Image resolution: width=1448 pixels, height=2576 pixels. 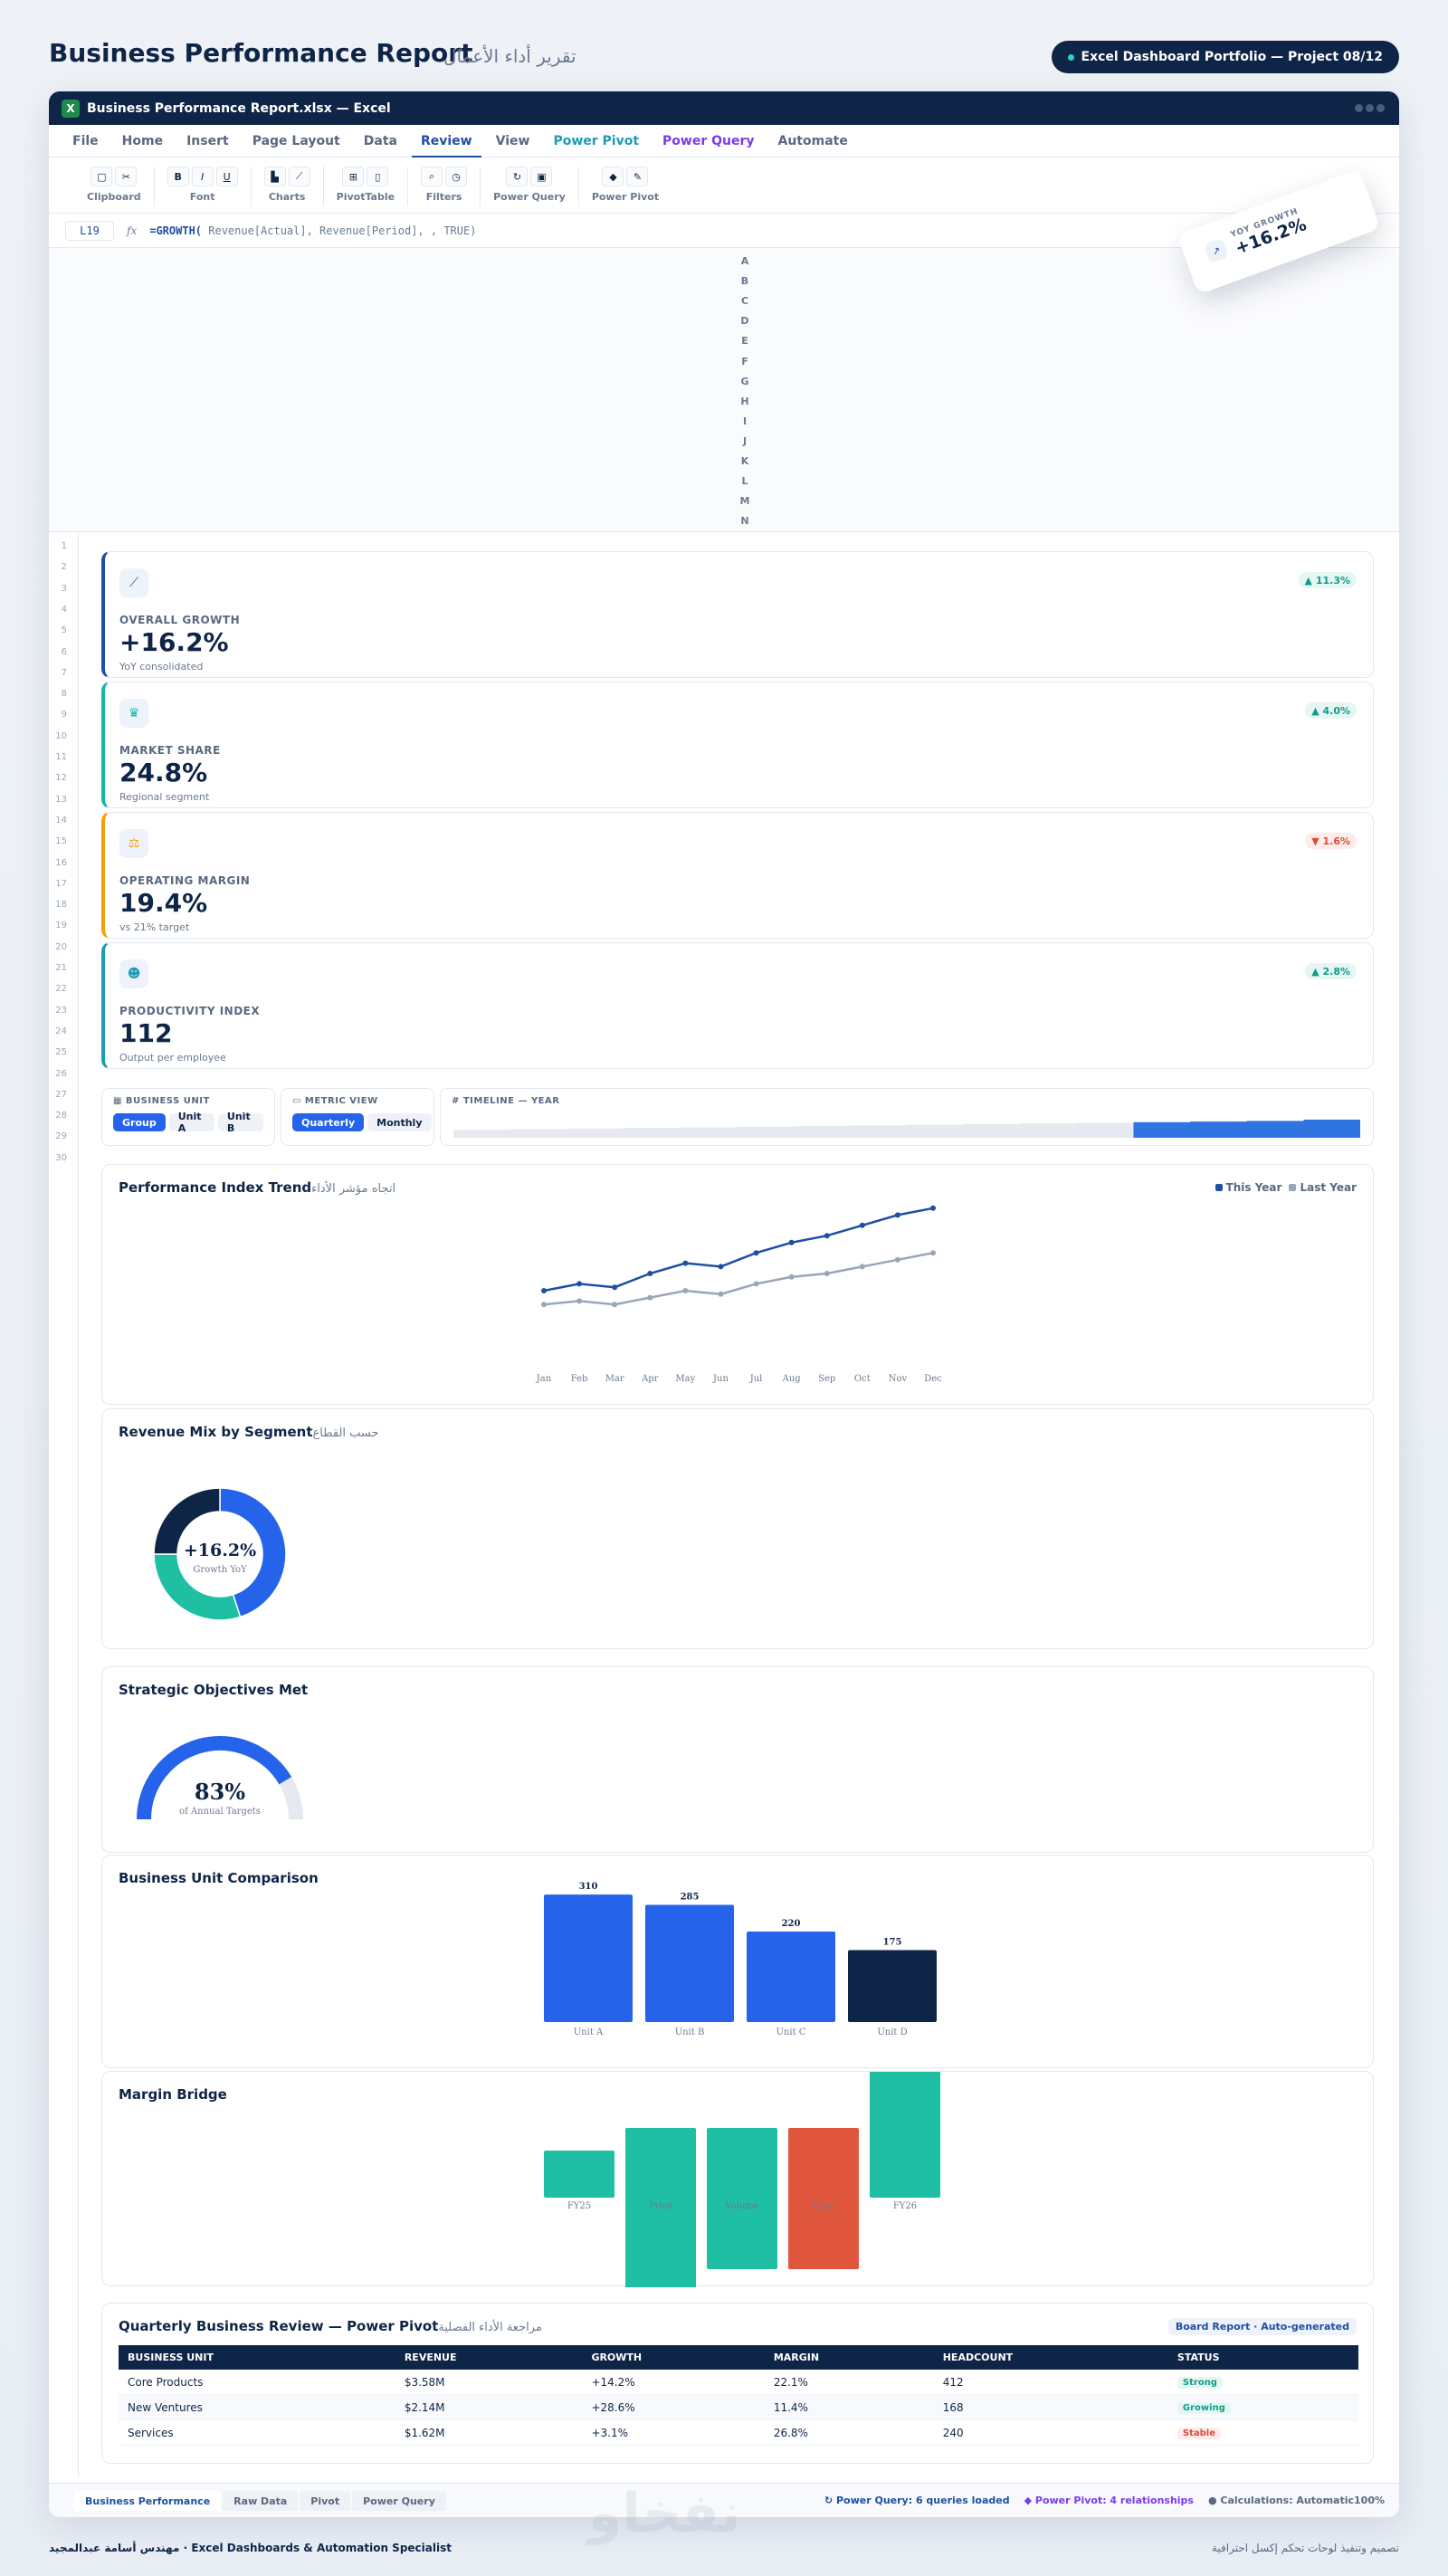 I want to click on column-header-g: G, so click(x=745, y=382).